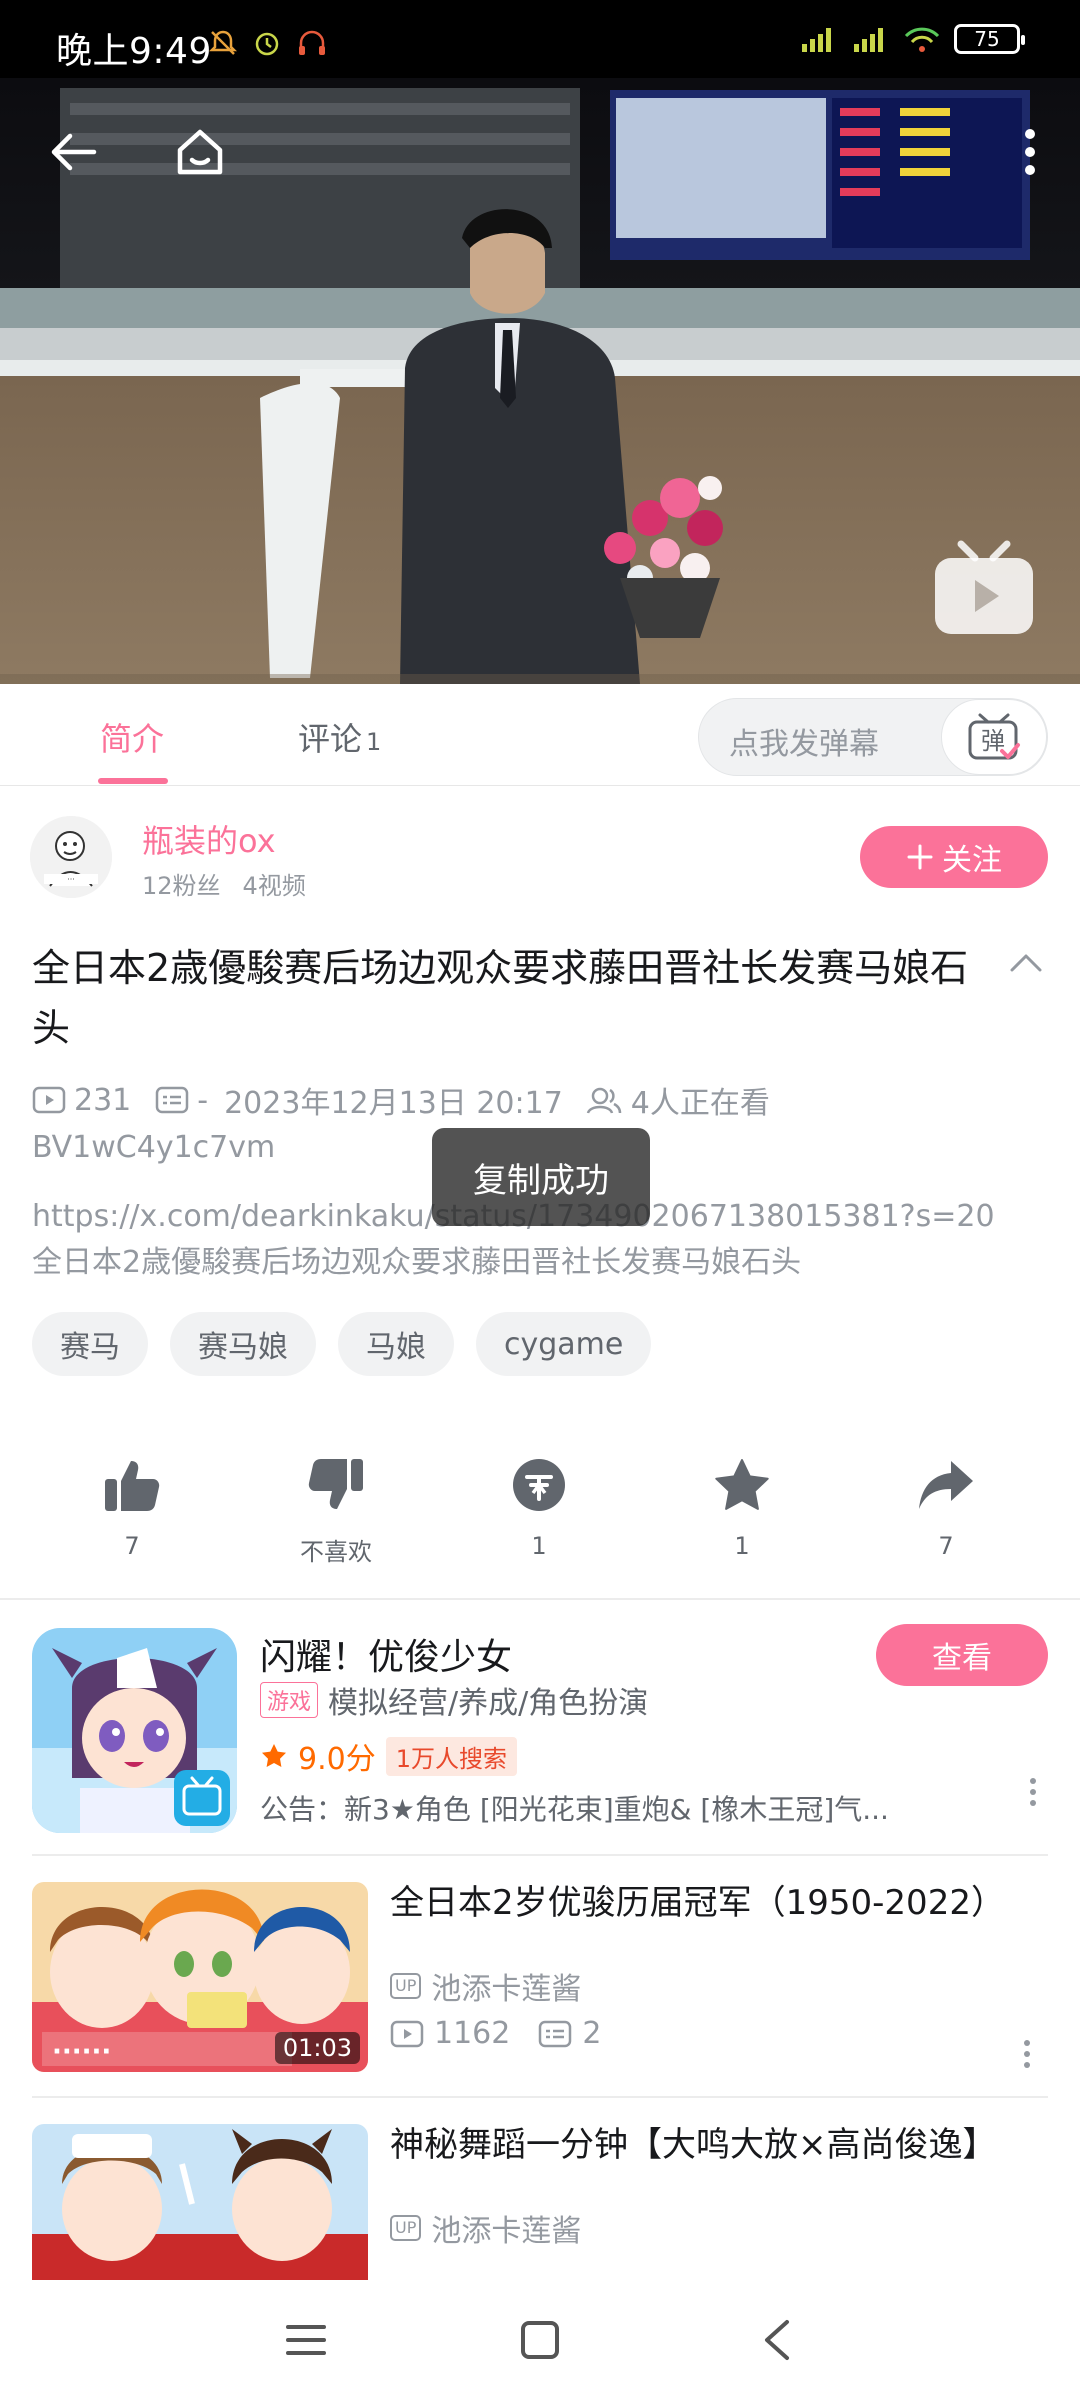 The width and height of the screenshot is (1080, 2400). I want to click on headphones-icon, so click(312, 42).